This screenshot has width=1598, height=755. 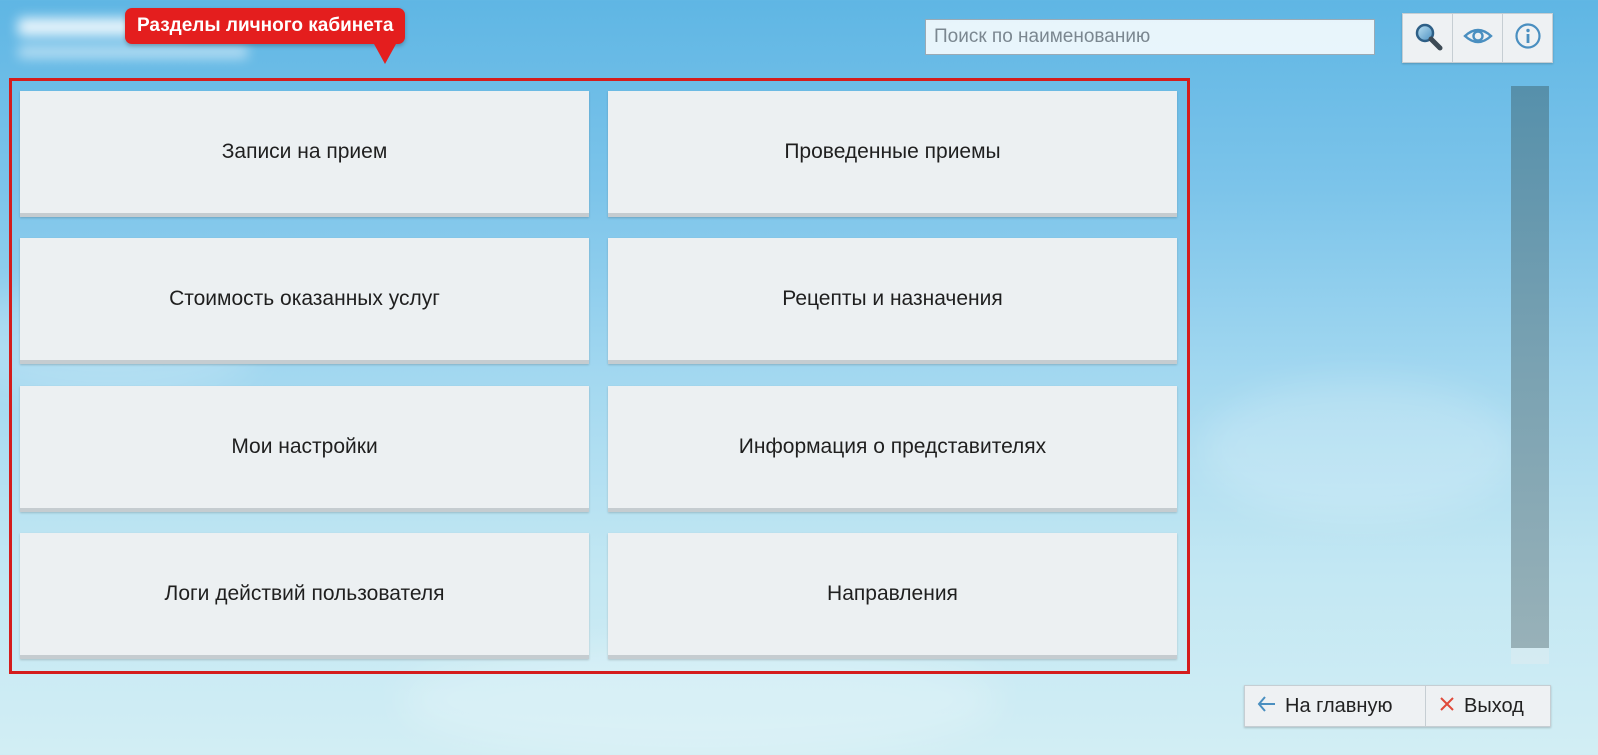 I want to click on close-icon, so click(x=1447, y=706).